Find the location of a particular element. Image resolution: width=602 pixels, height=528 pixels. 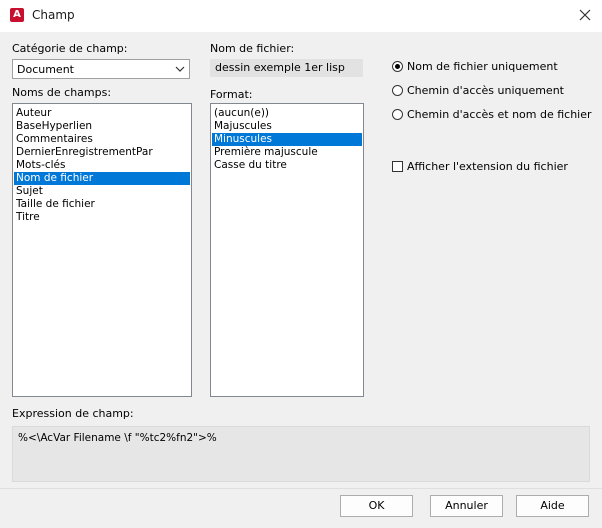

expression-label: Expression de champ: is located at coordinates (73, 413).